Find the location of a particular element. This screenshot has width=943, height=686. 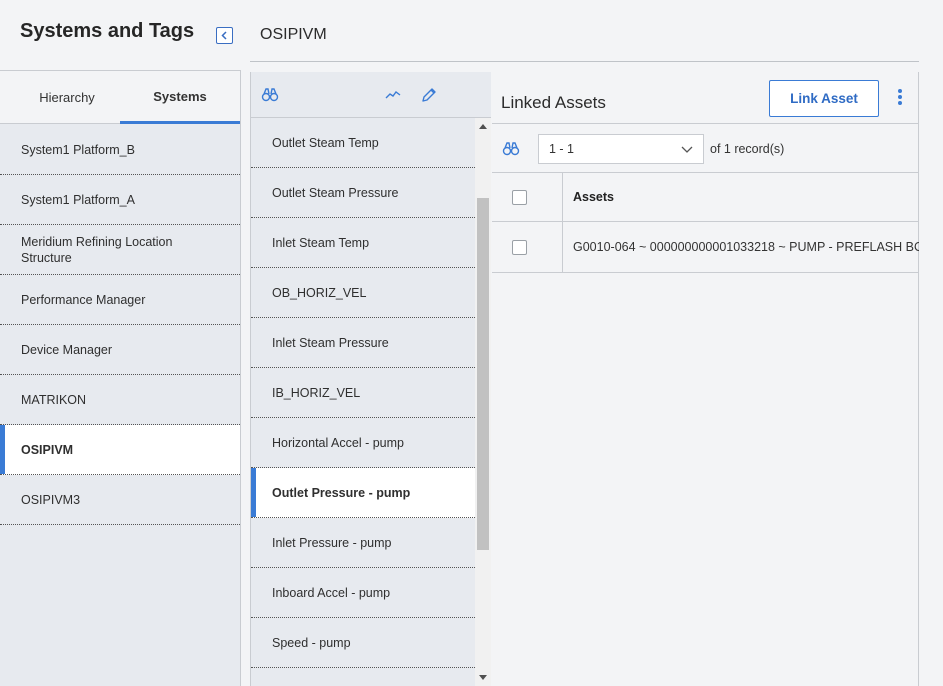

linked-assets-title: Linked Assets is located at coordinates (553, 102).